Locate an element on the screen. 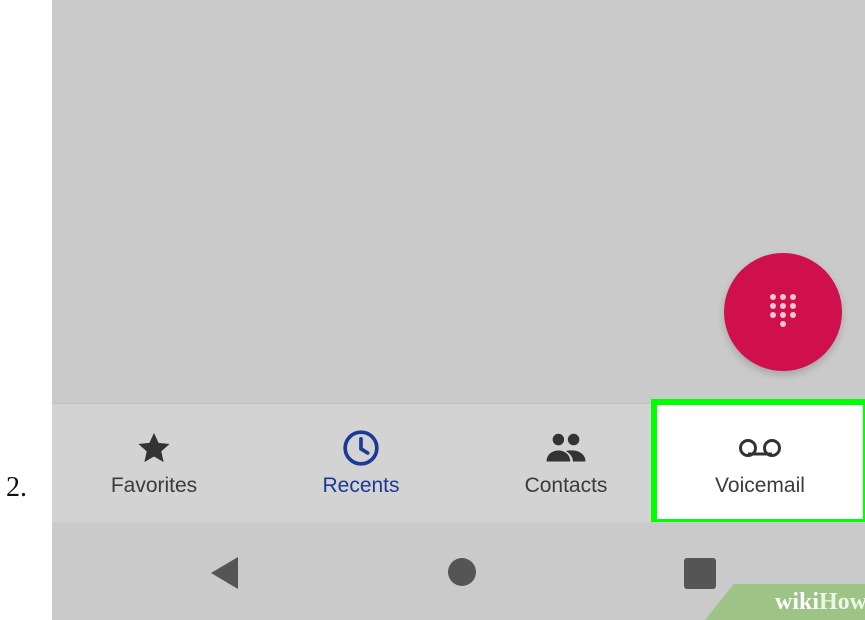 This screenshot has height=620, width=865. wikihow-watermark: wikiHow is located at coordinates (785, 602).